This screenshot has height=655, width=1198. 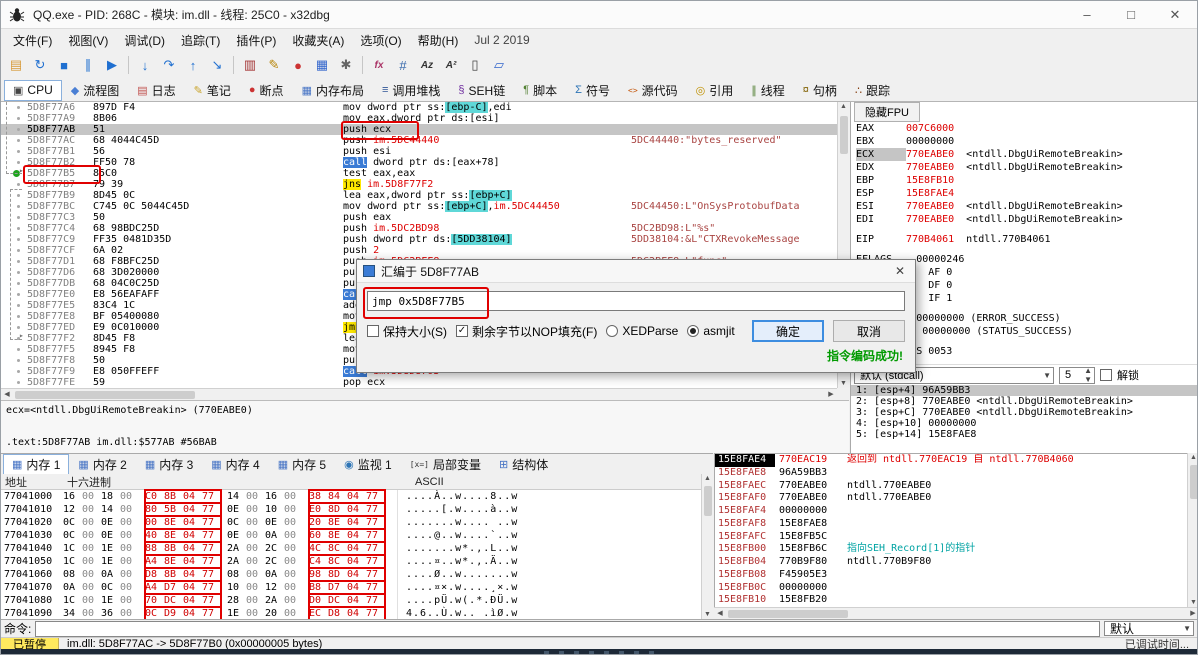 What do you see at coordinates (169, 65) in the screenshot?
I see `step-over-icon: ↷` at bounding box center [169, 65].